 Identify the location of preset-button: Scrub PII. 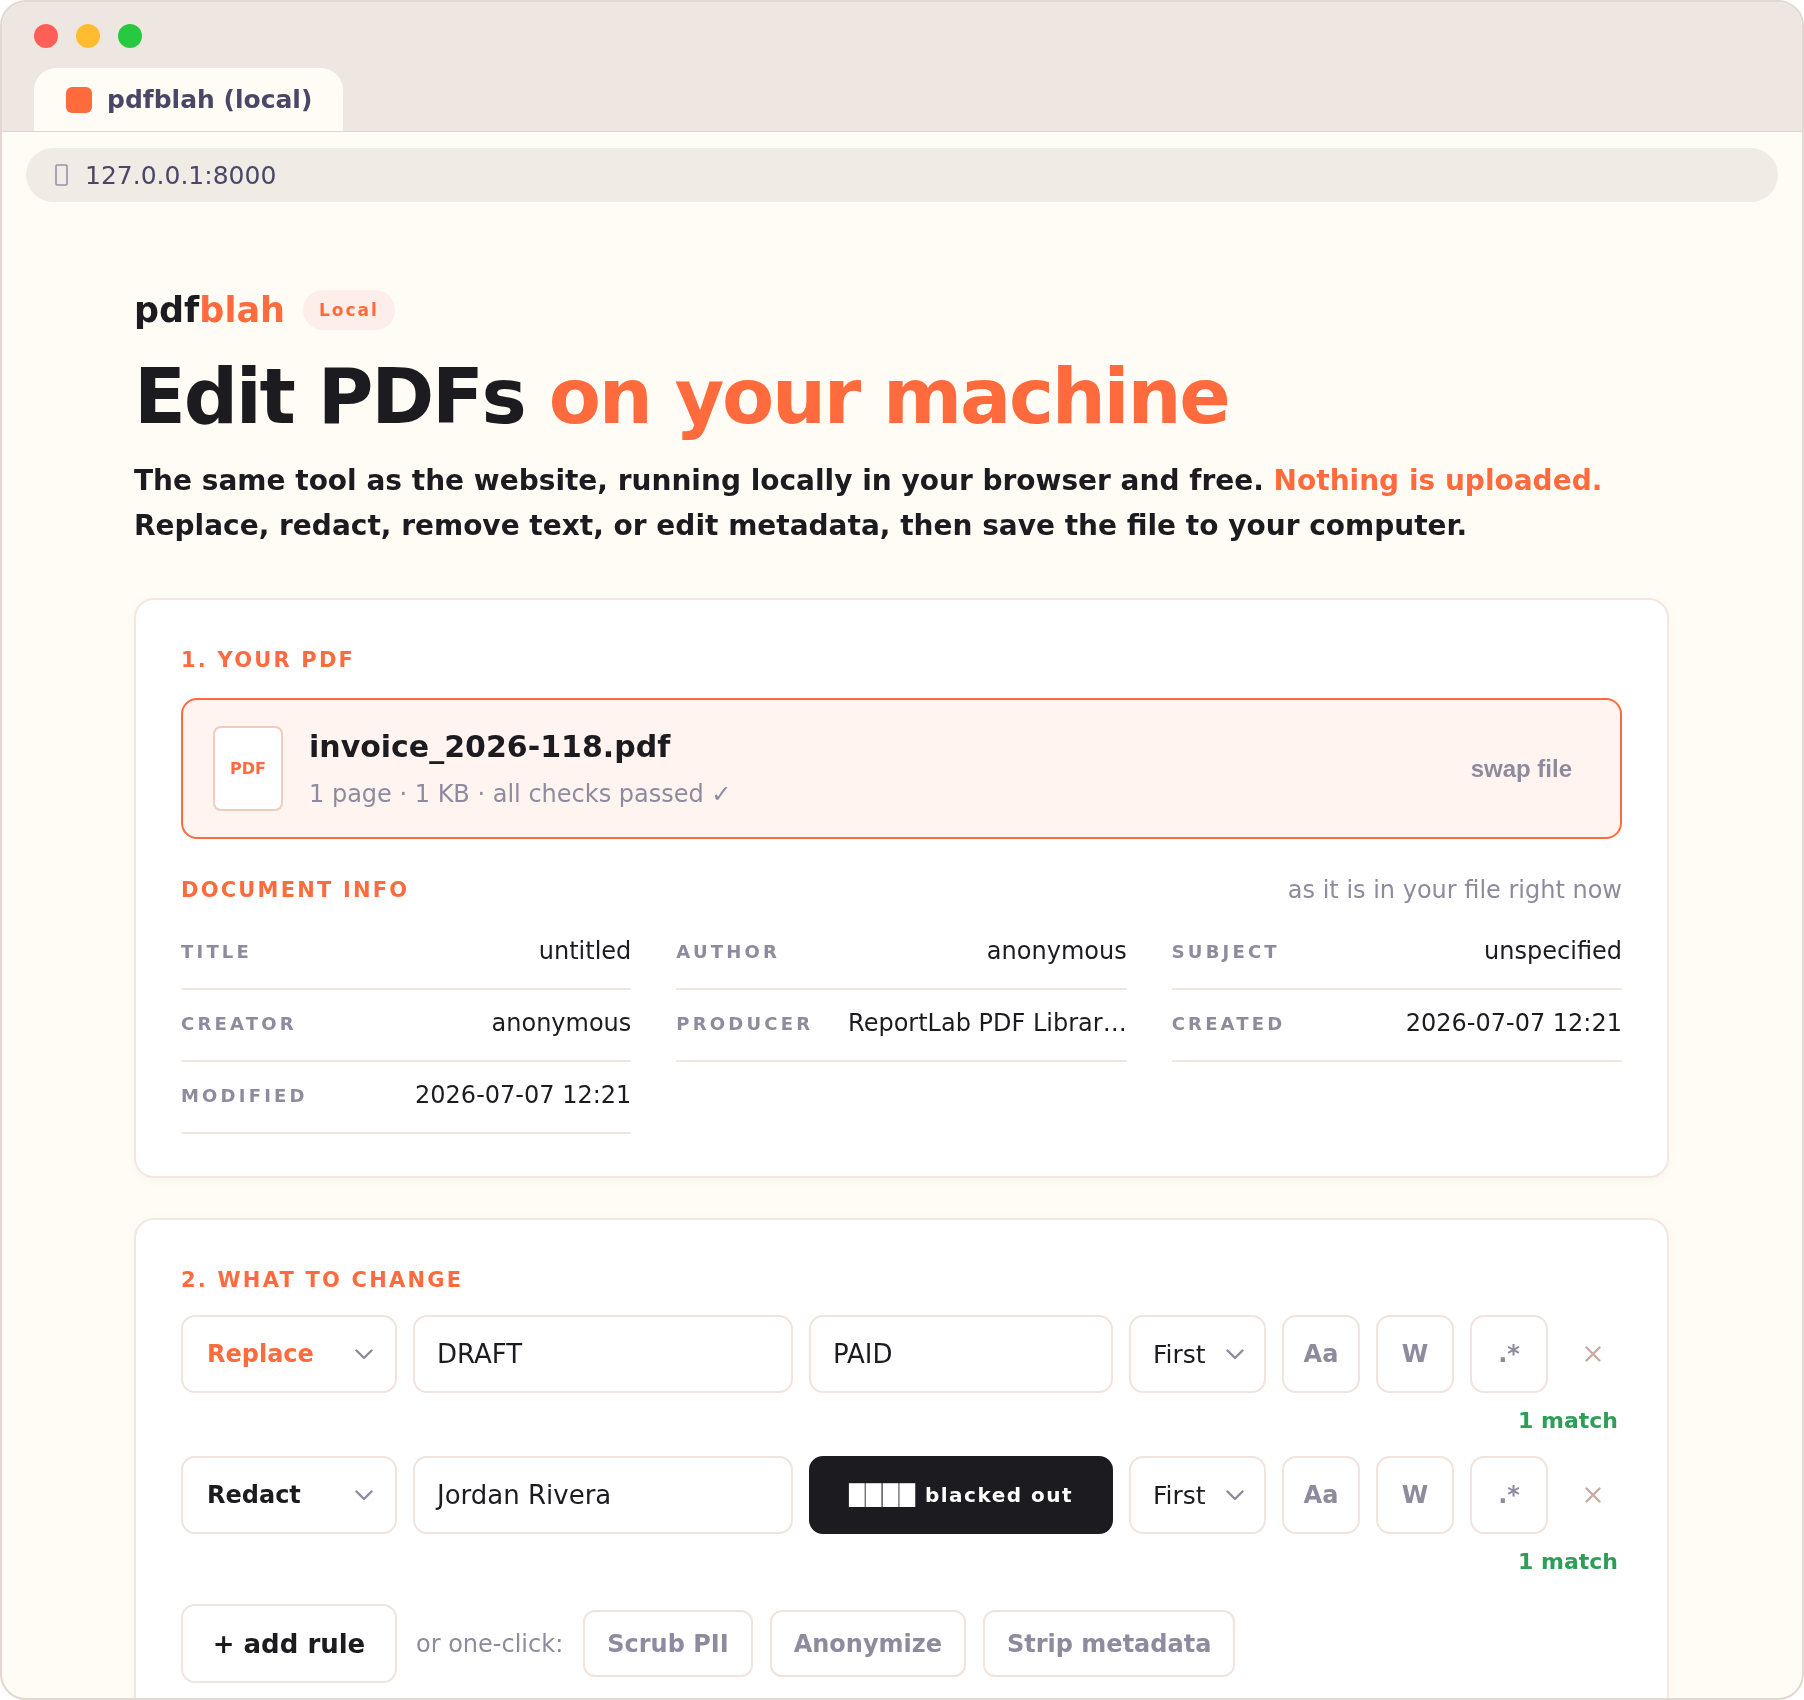
(668, 1643).